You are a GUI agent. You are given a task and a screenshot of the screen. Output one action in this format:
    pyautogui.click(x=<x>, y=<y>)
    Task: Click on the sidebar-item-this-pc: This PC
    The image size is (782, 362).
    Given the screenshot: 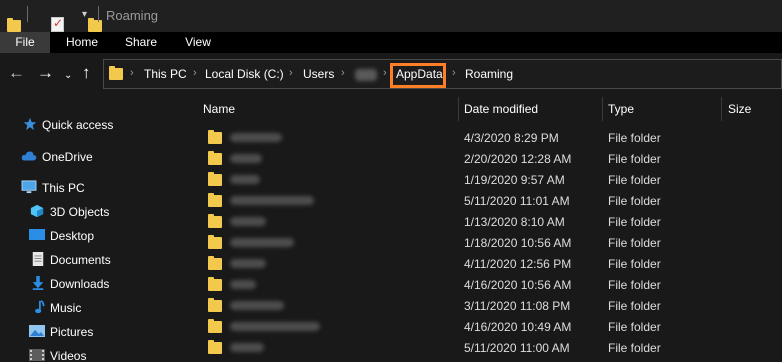 What is the action you would take?
    pyautogui.click(x=95, y=188)
    